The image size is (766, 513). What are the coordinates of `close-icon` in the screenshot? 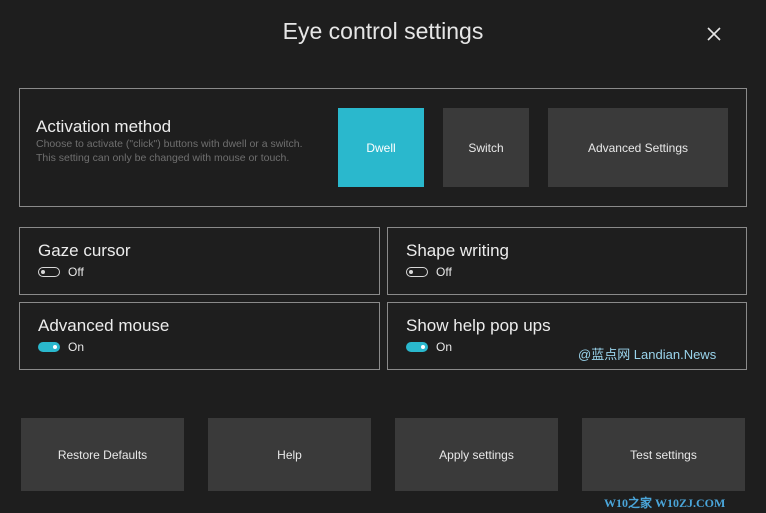 It's located at (714, 34).